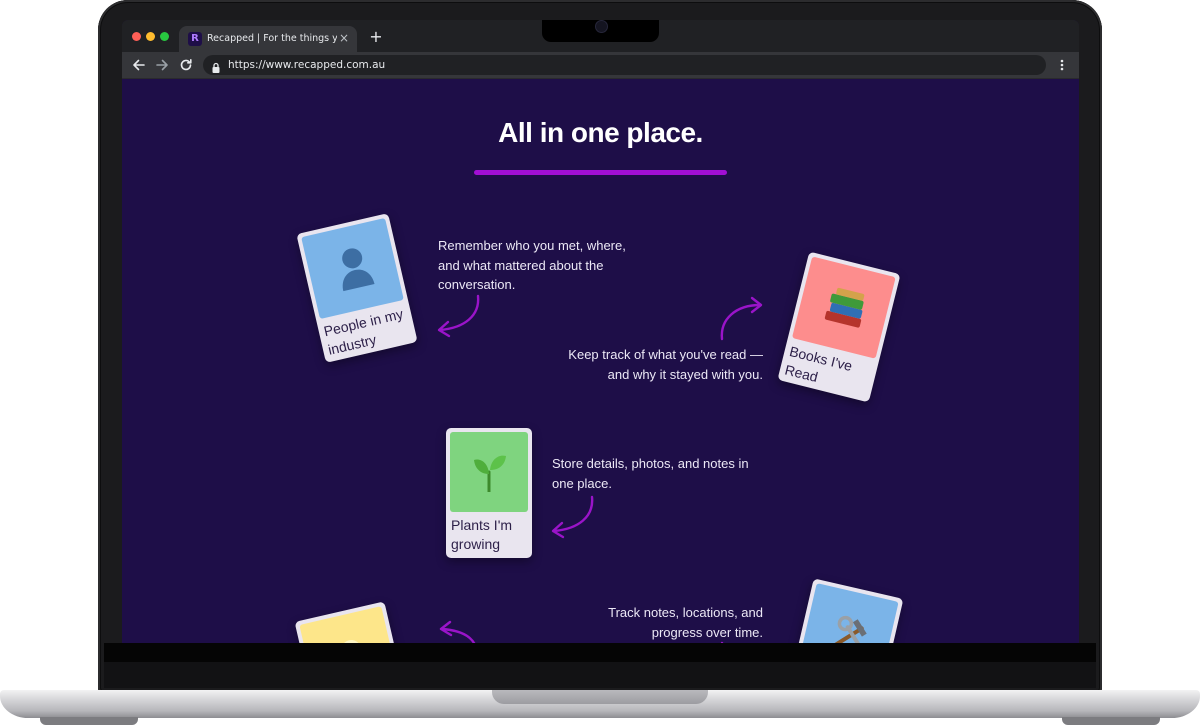 This screenshot has height=727, width=1200. Describe the element at coordinates (344, 38) in the screenshot. I see `tab-close-icon: ×` at that location.